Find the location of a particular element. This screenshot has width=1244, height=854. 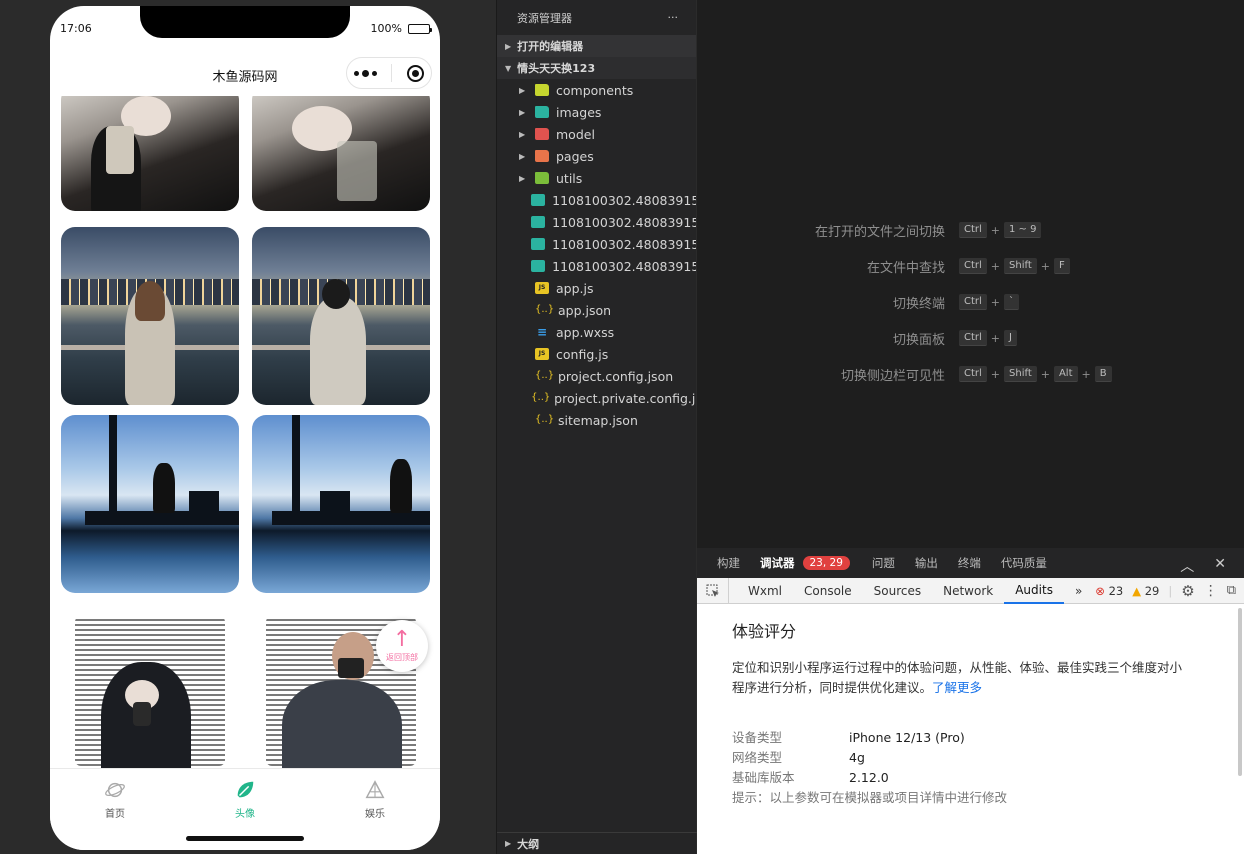

tab-label: 娱乐 is located at coordinates (375, 814).